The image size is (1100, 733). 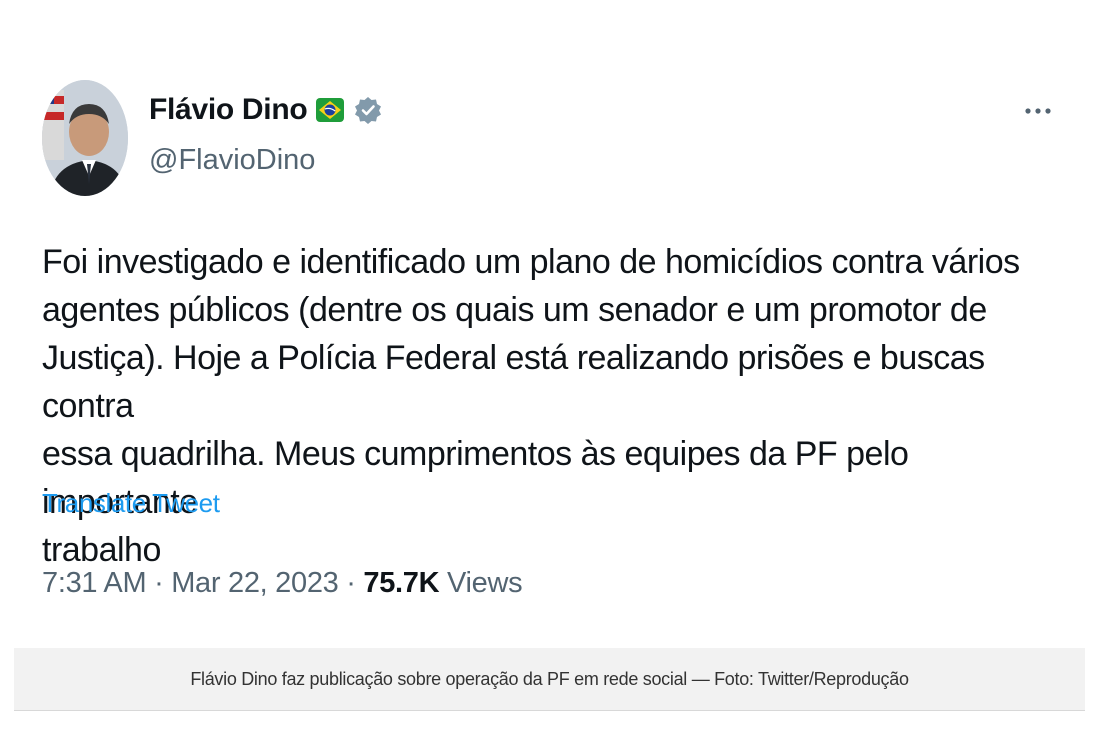 I want to click on brazil-flag-icon, so click(x=330, y=110).